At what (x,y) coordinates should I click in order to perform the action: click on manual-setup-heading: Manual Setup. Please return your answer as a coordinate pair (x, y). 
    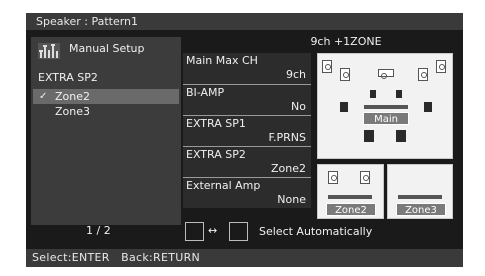
    Looking at the image, I should click on (107, 48).